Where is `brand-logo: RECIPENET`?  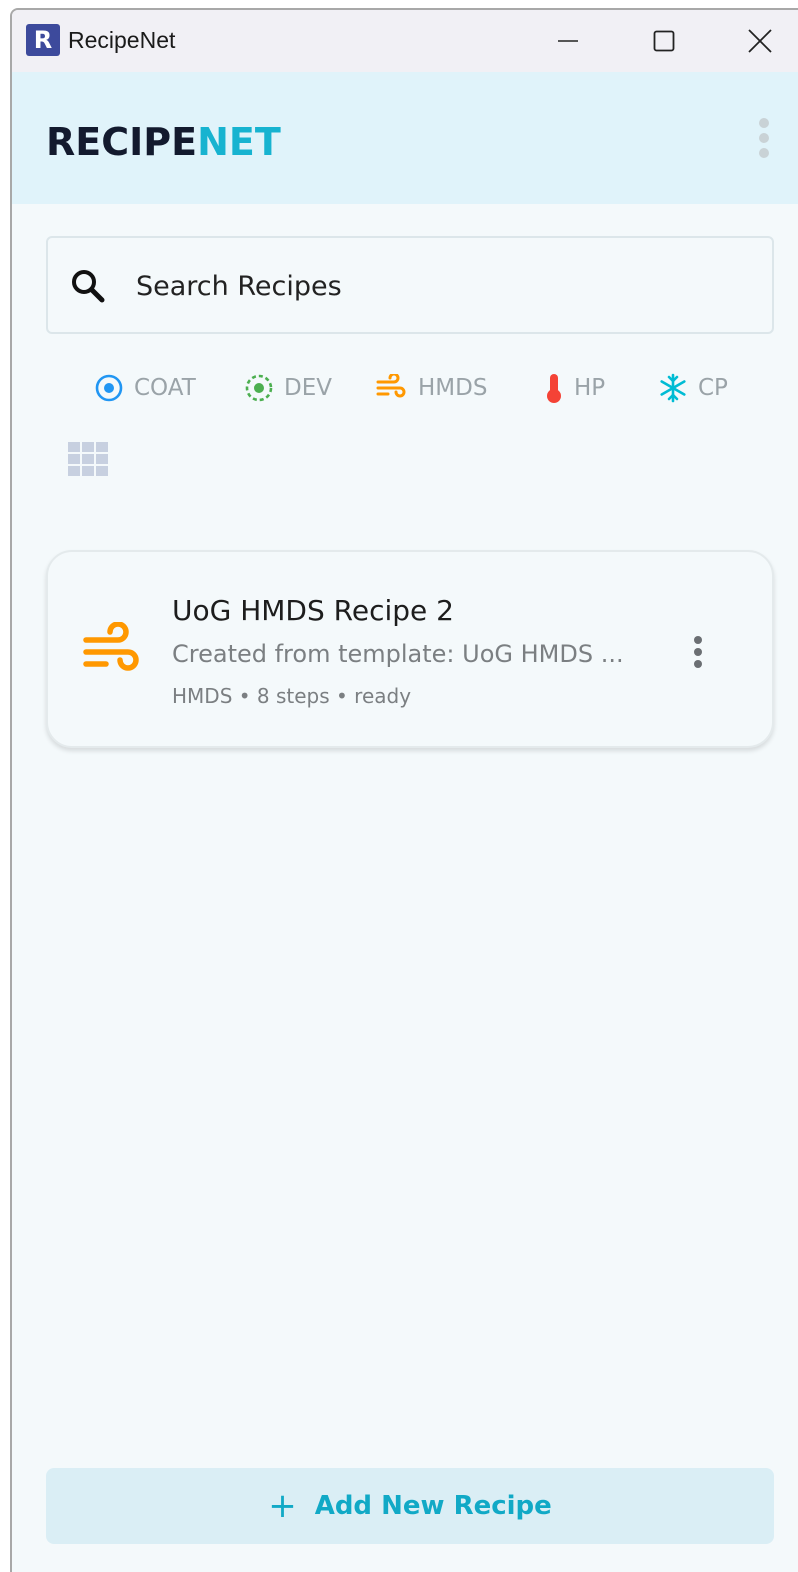
brand-logo: RECIPENET is located at coordinates (163, 142).